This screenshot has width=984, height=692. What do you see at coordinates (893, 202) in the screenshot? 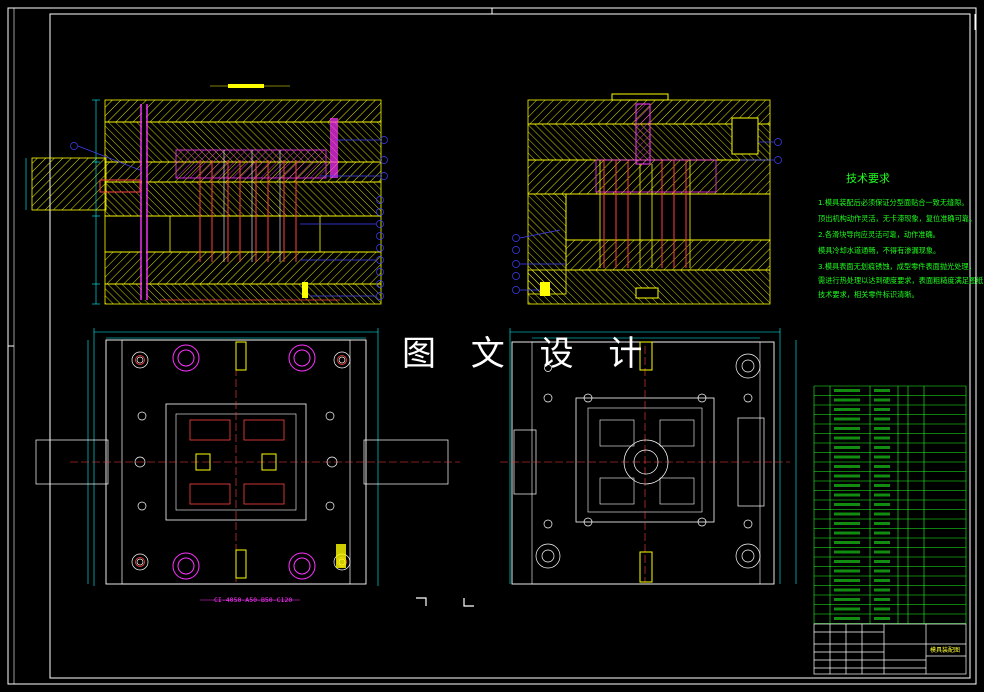
I see `tech-line: 1.模具装配后必须保证分型面贴合一致无缝隙。` at bounding box center [893, 202].